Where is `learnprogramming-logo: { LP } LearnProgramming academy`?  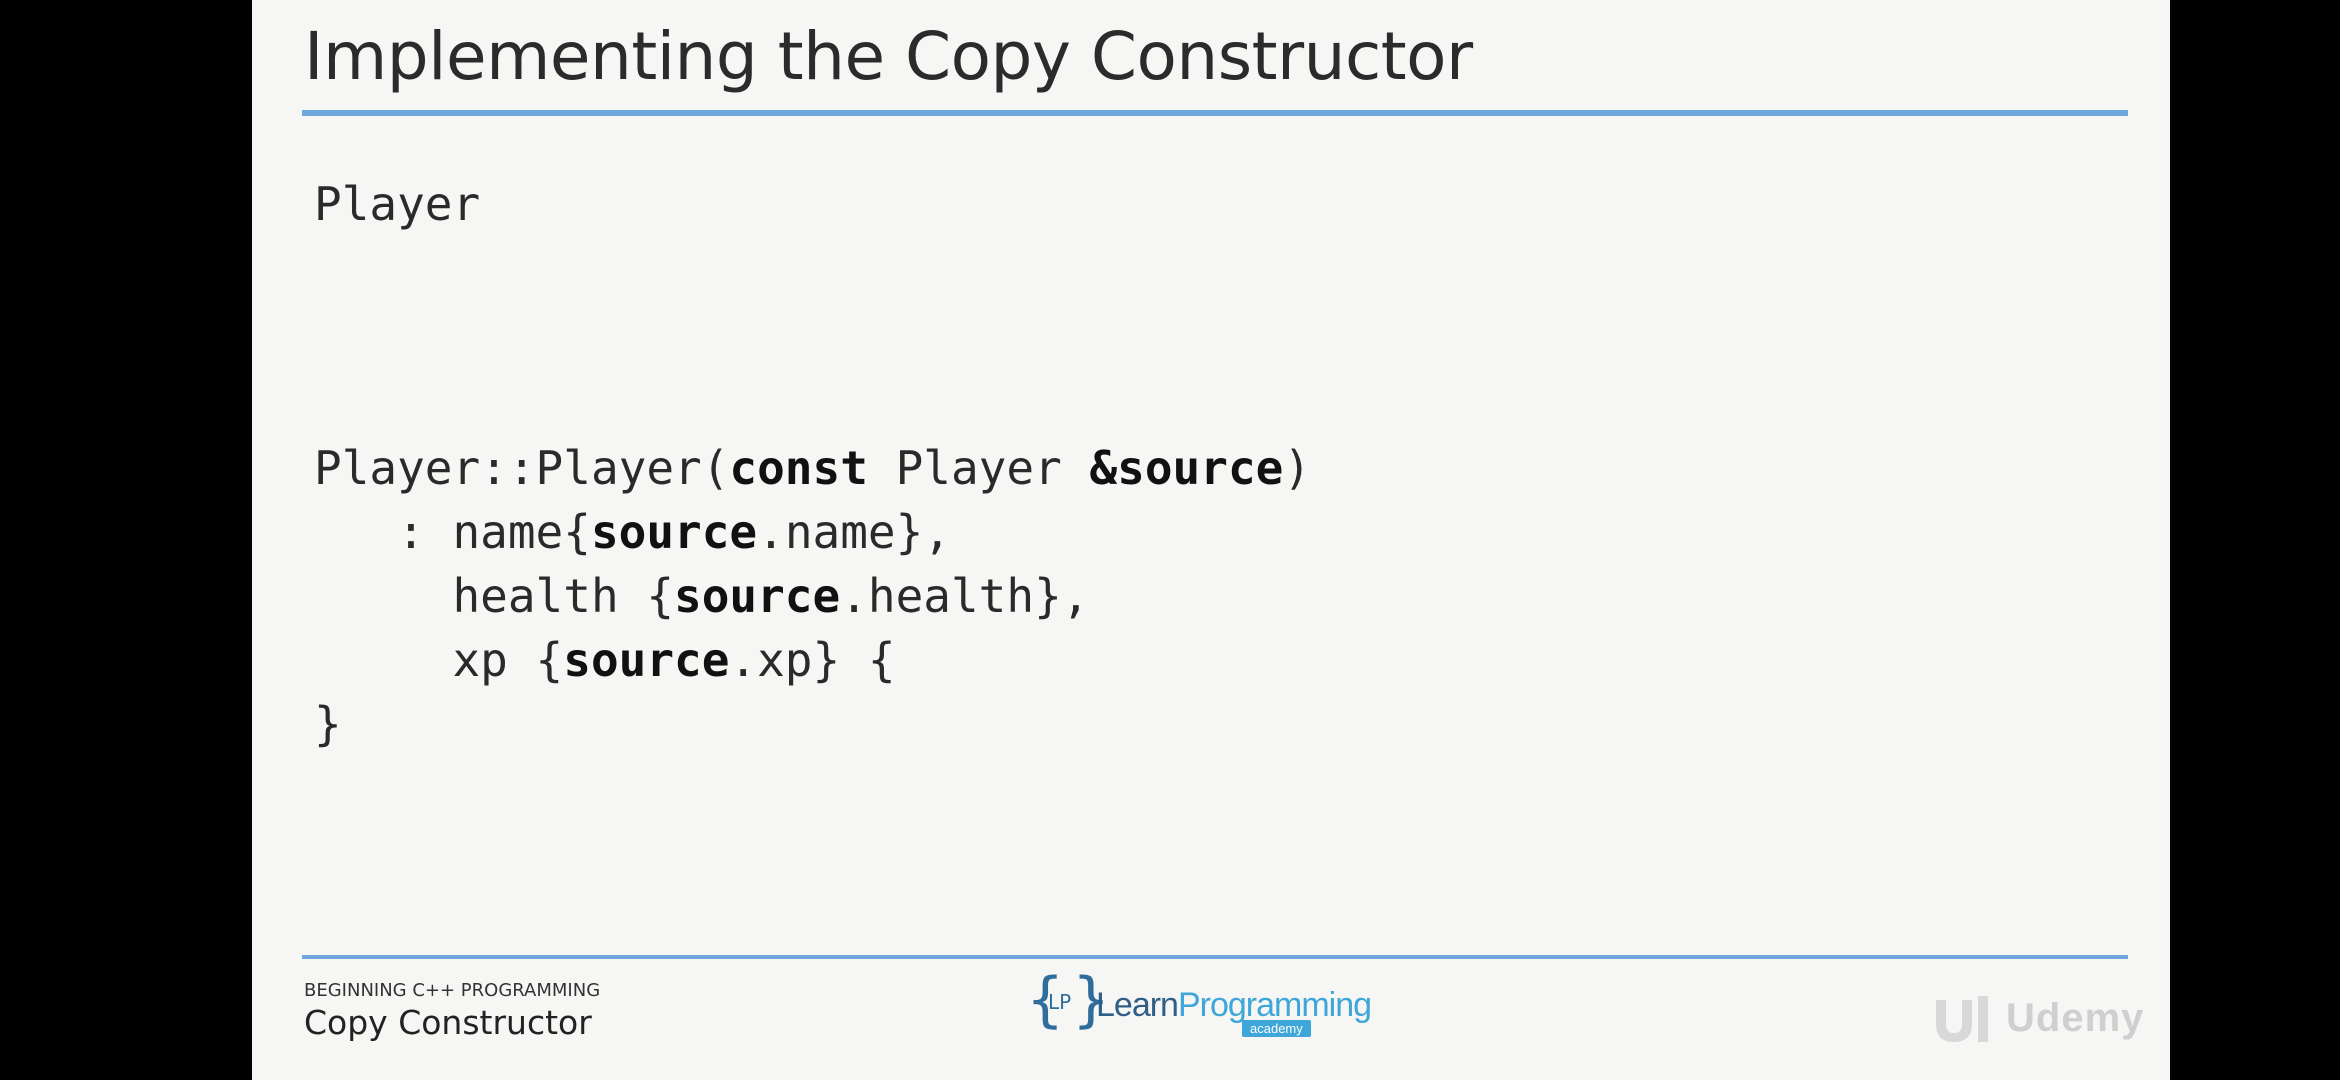
learnprogramming-logo: { LP } LearnProgramming academy is located at coordinates (1206, 1008).